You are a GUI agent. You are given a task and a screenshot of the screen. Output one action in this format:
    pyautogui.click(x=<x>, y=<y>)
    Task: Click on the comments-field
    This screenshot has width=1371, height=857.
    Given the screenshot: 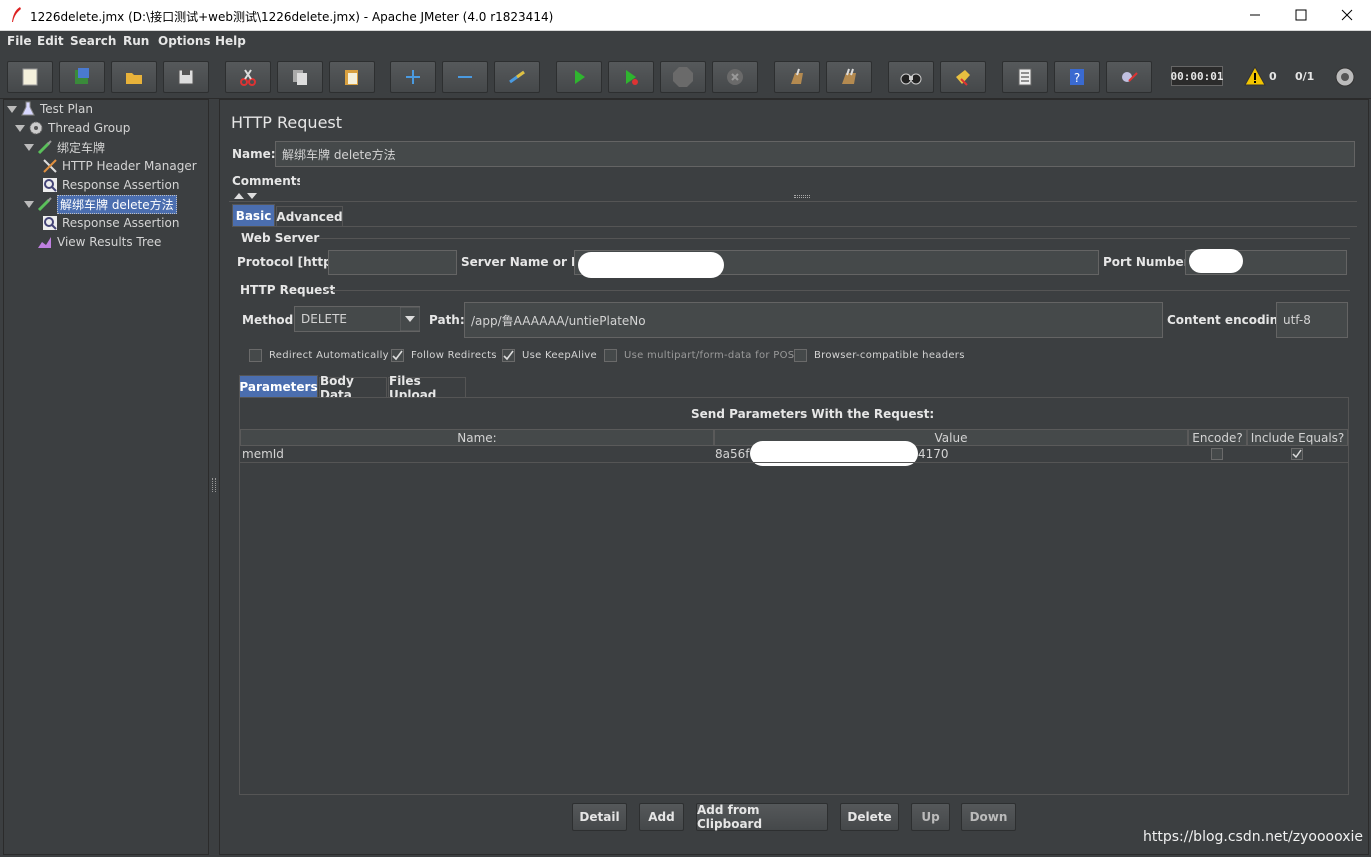 What is the action you would take?
    pyautogui.click(x=827, y=180)
    